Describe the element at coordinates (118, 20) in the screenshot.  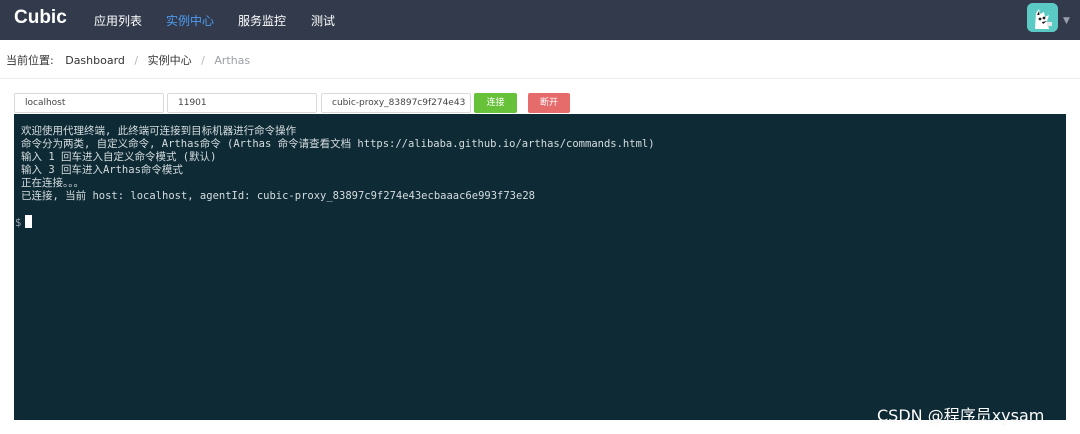
I see `nav-app-list: 应用列表` at that location.